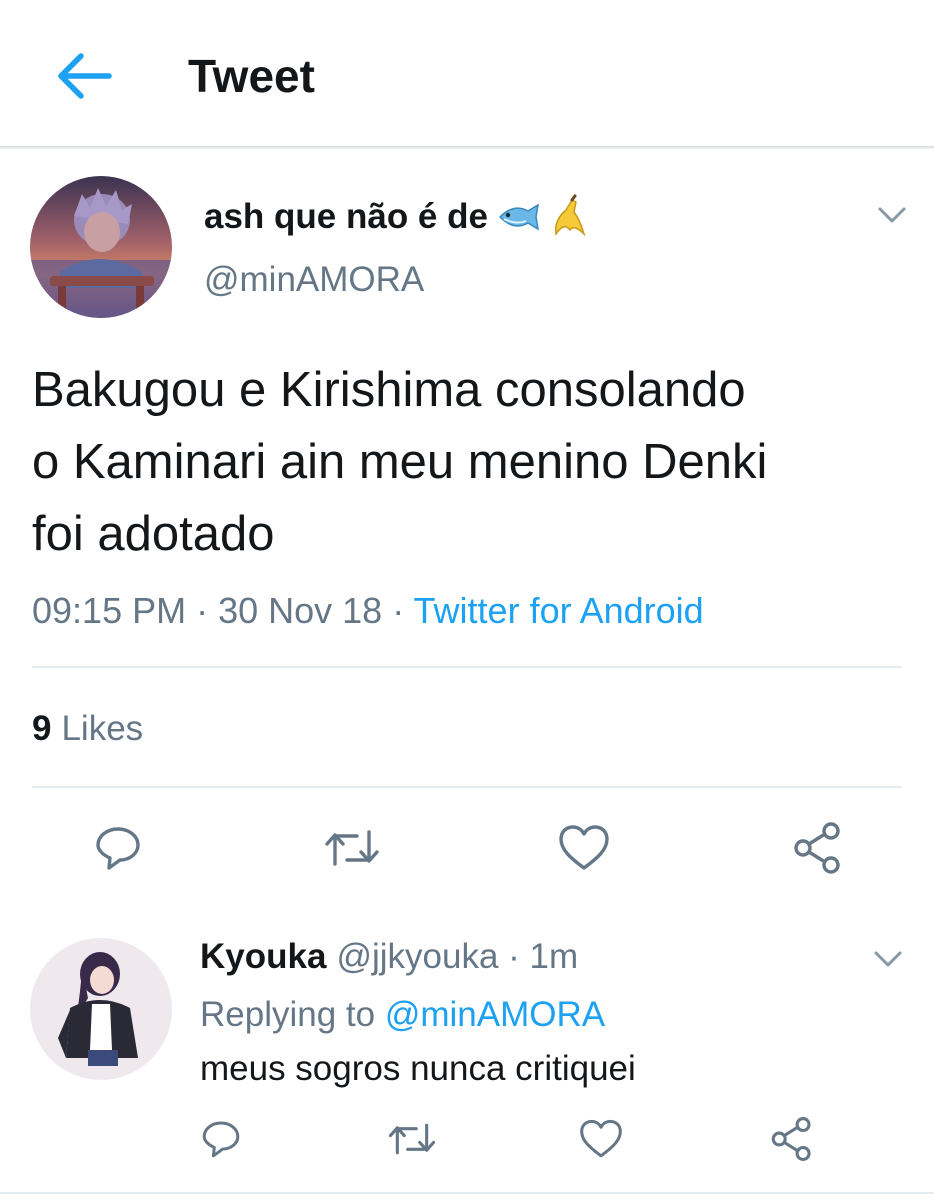  I want to click on tweet-text-line: o Kaminari ain meu menino Denki, so click(400, 462).